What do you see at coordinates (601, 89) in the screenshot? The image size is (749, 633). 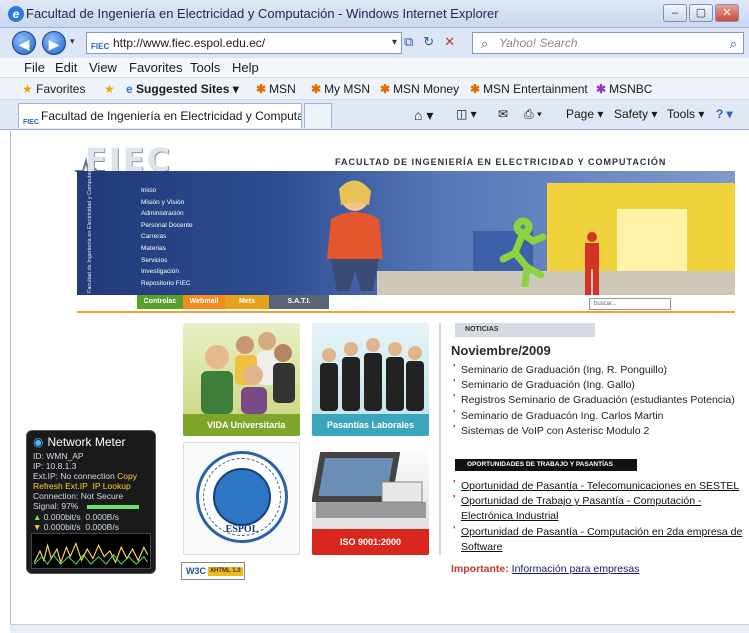 I see `msnbc-peacock-icon: ✱` at bounding box center [601, 89].